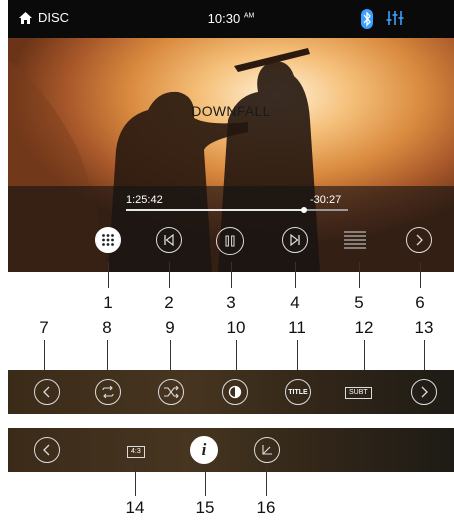 The height and width of the screenshot is (521, 454). I want to click on callout-6: 6, so click(420, 302).